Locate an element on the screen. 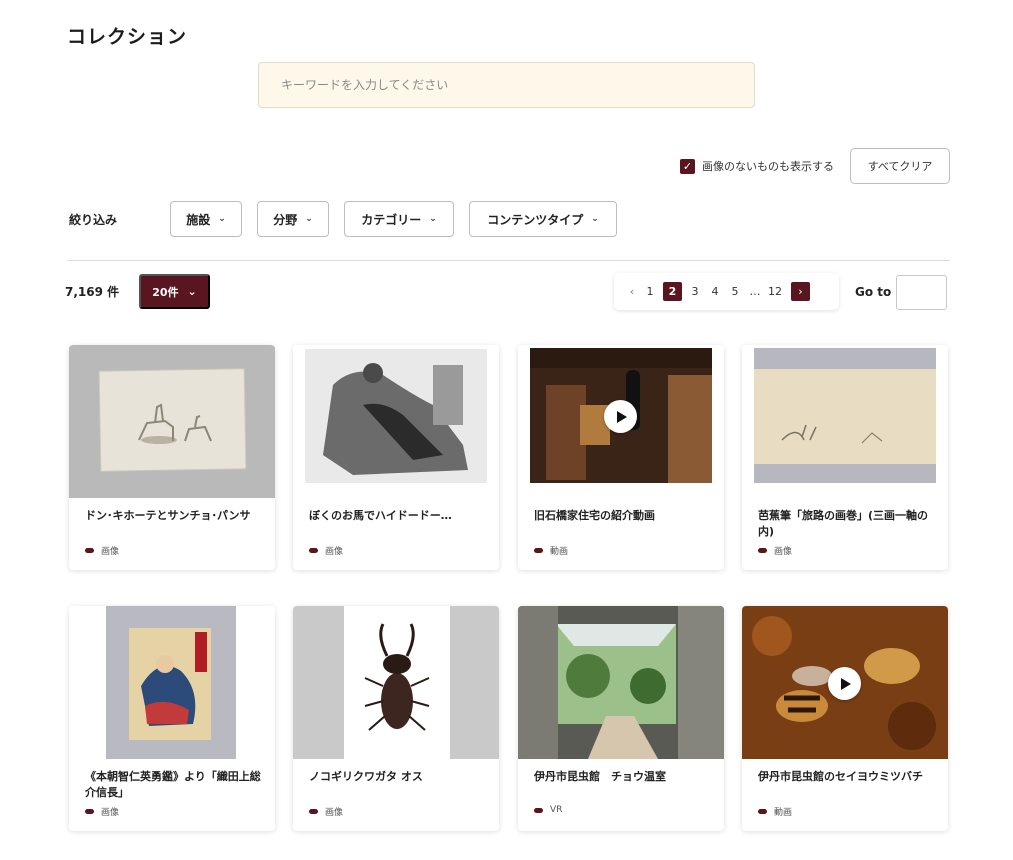  pagination: ‹ 1 2 3 4 5 … 12 › is located at coordinates (726, 291).